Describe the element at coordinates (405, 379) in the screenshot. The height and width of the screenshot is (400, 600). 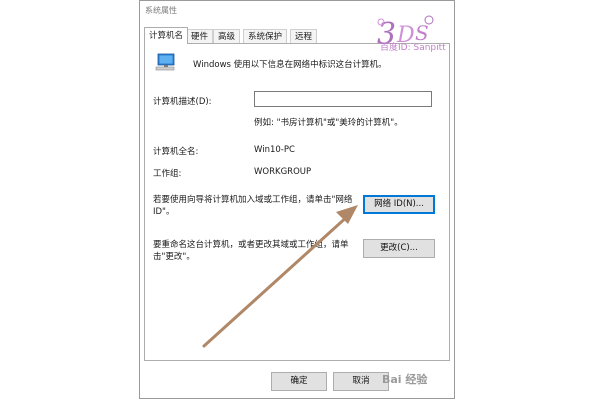
I see `watermark-bottom: Bai 经验` at that location.